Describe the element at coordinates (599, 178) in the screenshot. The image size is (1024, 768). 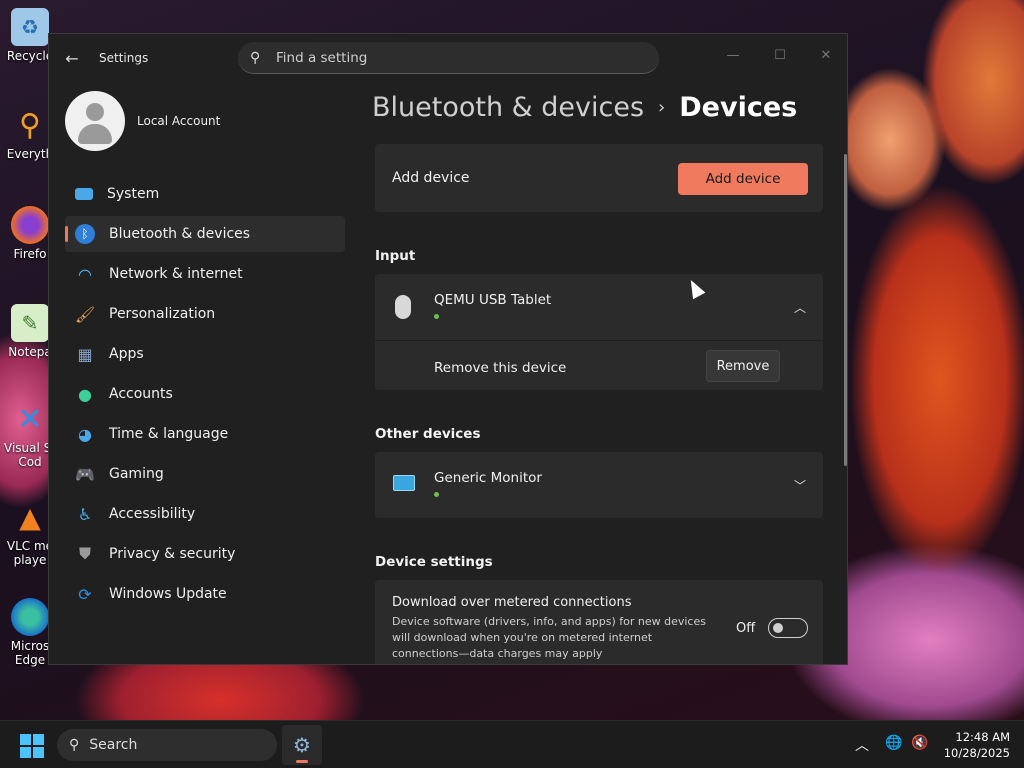
I see `add-device-card: Add device Add device` at that location.